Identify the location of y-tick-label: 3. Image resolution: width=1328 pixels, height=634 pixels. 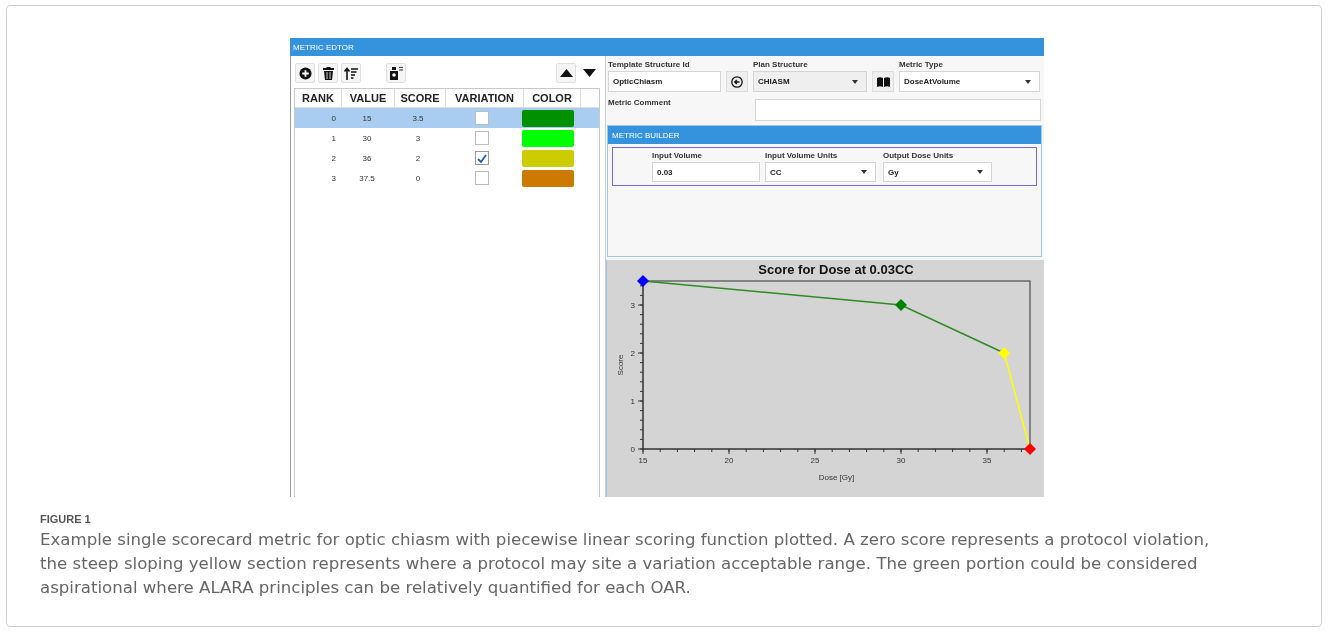
(632, 305).